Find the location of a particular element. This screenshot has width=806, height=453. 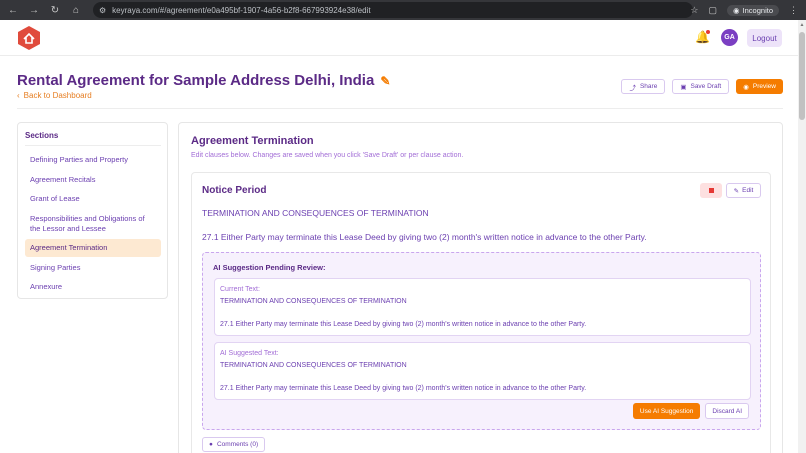

save-draft-label: Save Draft is located at coordinates (706, 86).